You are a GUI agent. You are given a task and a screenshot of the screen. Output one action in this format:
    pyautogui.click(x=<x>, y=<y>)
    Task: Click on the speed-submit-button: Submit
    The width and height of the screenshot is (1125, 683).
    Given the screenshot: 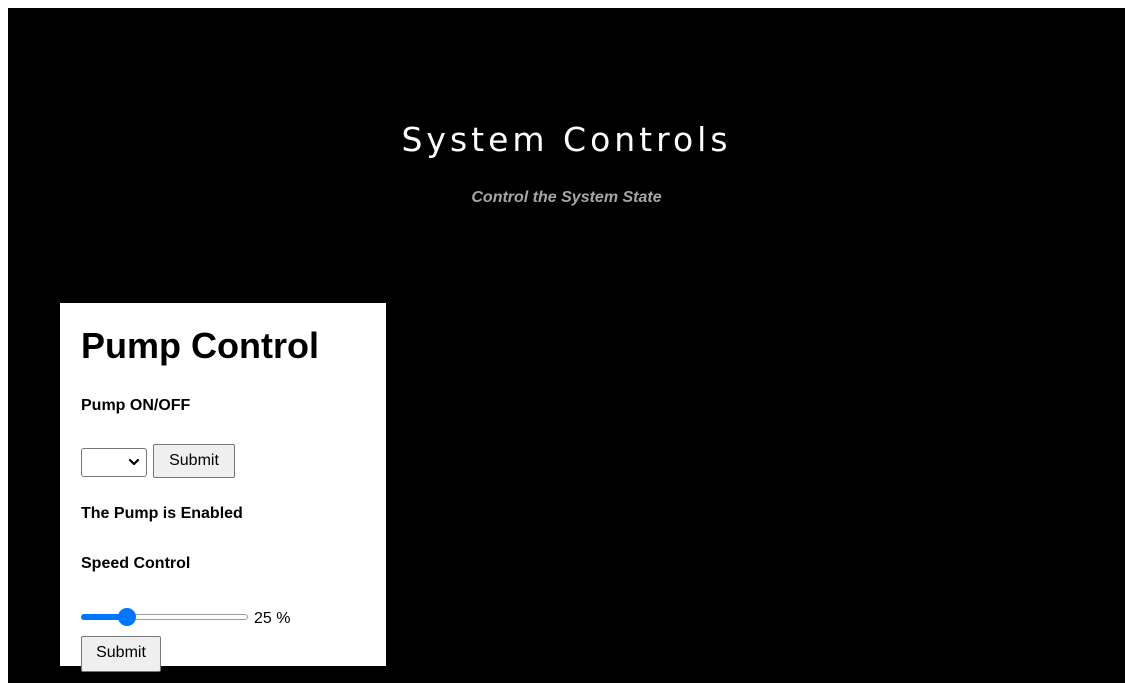 What is the action you would take?
    pyautogui.click(x=121, y=654)
    